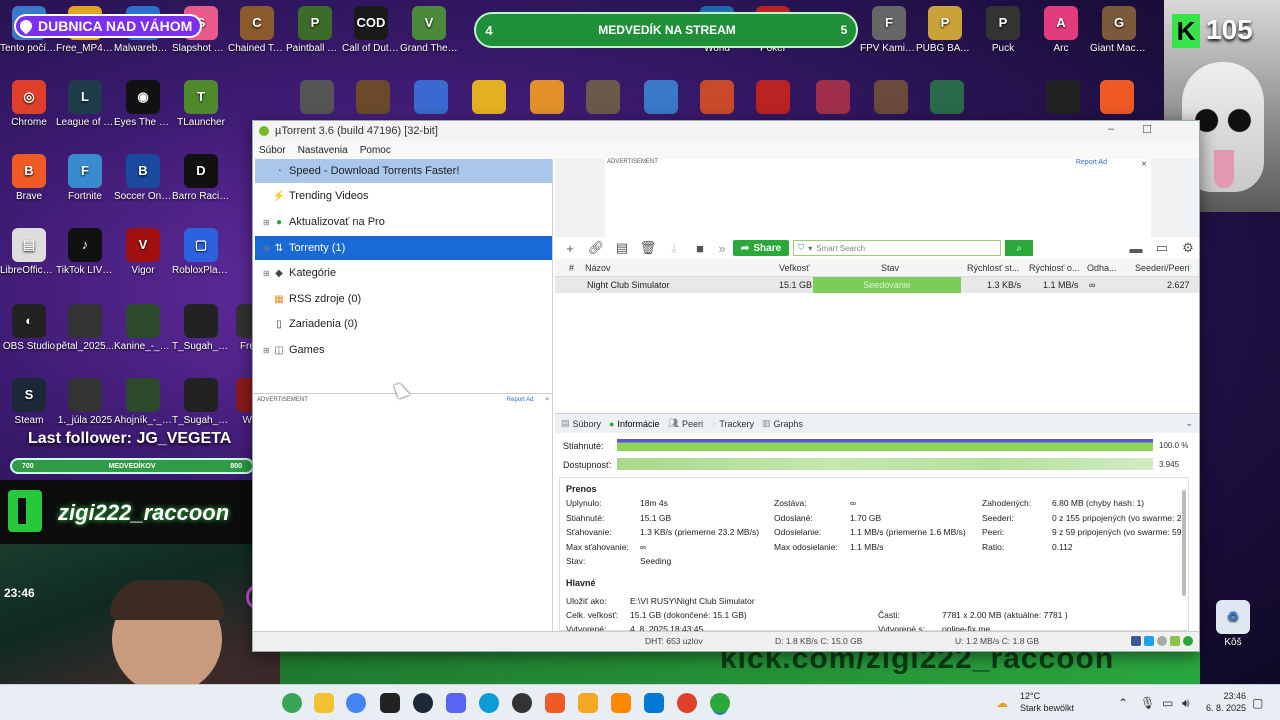 This screenshot has width=1280, height=720. I want to click on delete-icon: 🗑︎, so click(648, 248).